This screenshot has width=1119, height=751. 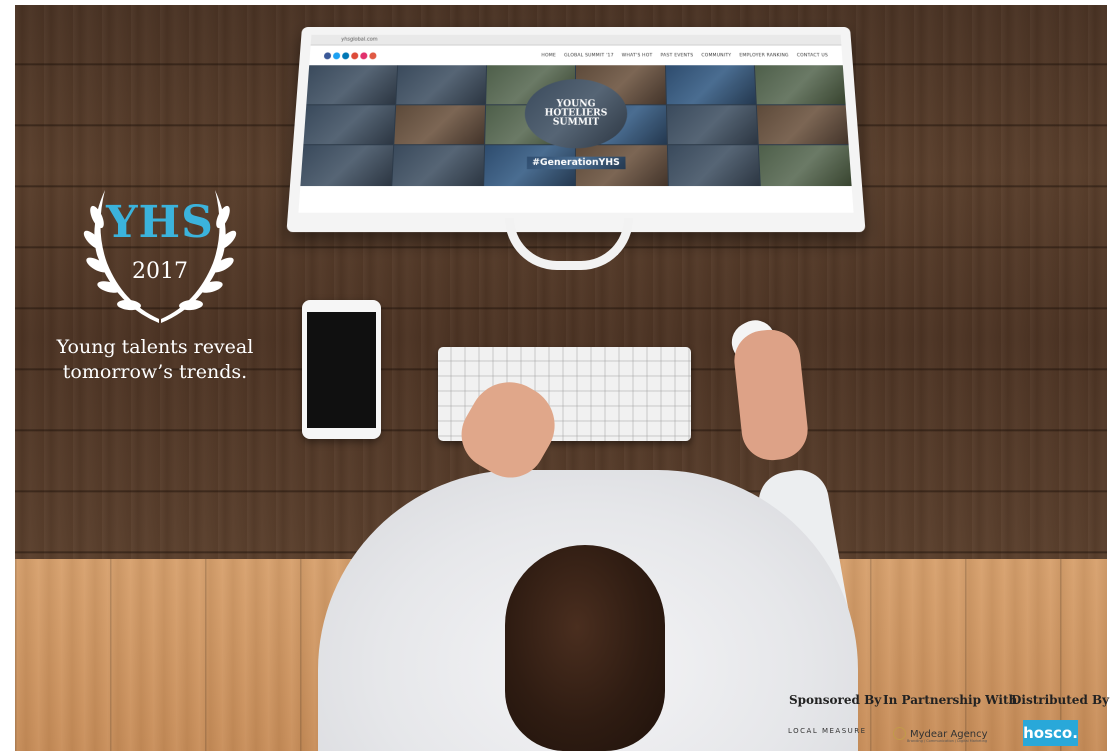 I want to click on person-head, so click(x=585, y=648).